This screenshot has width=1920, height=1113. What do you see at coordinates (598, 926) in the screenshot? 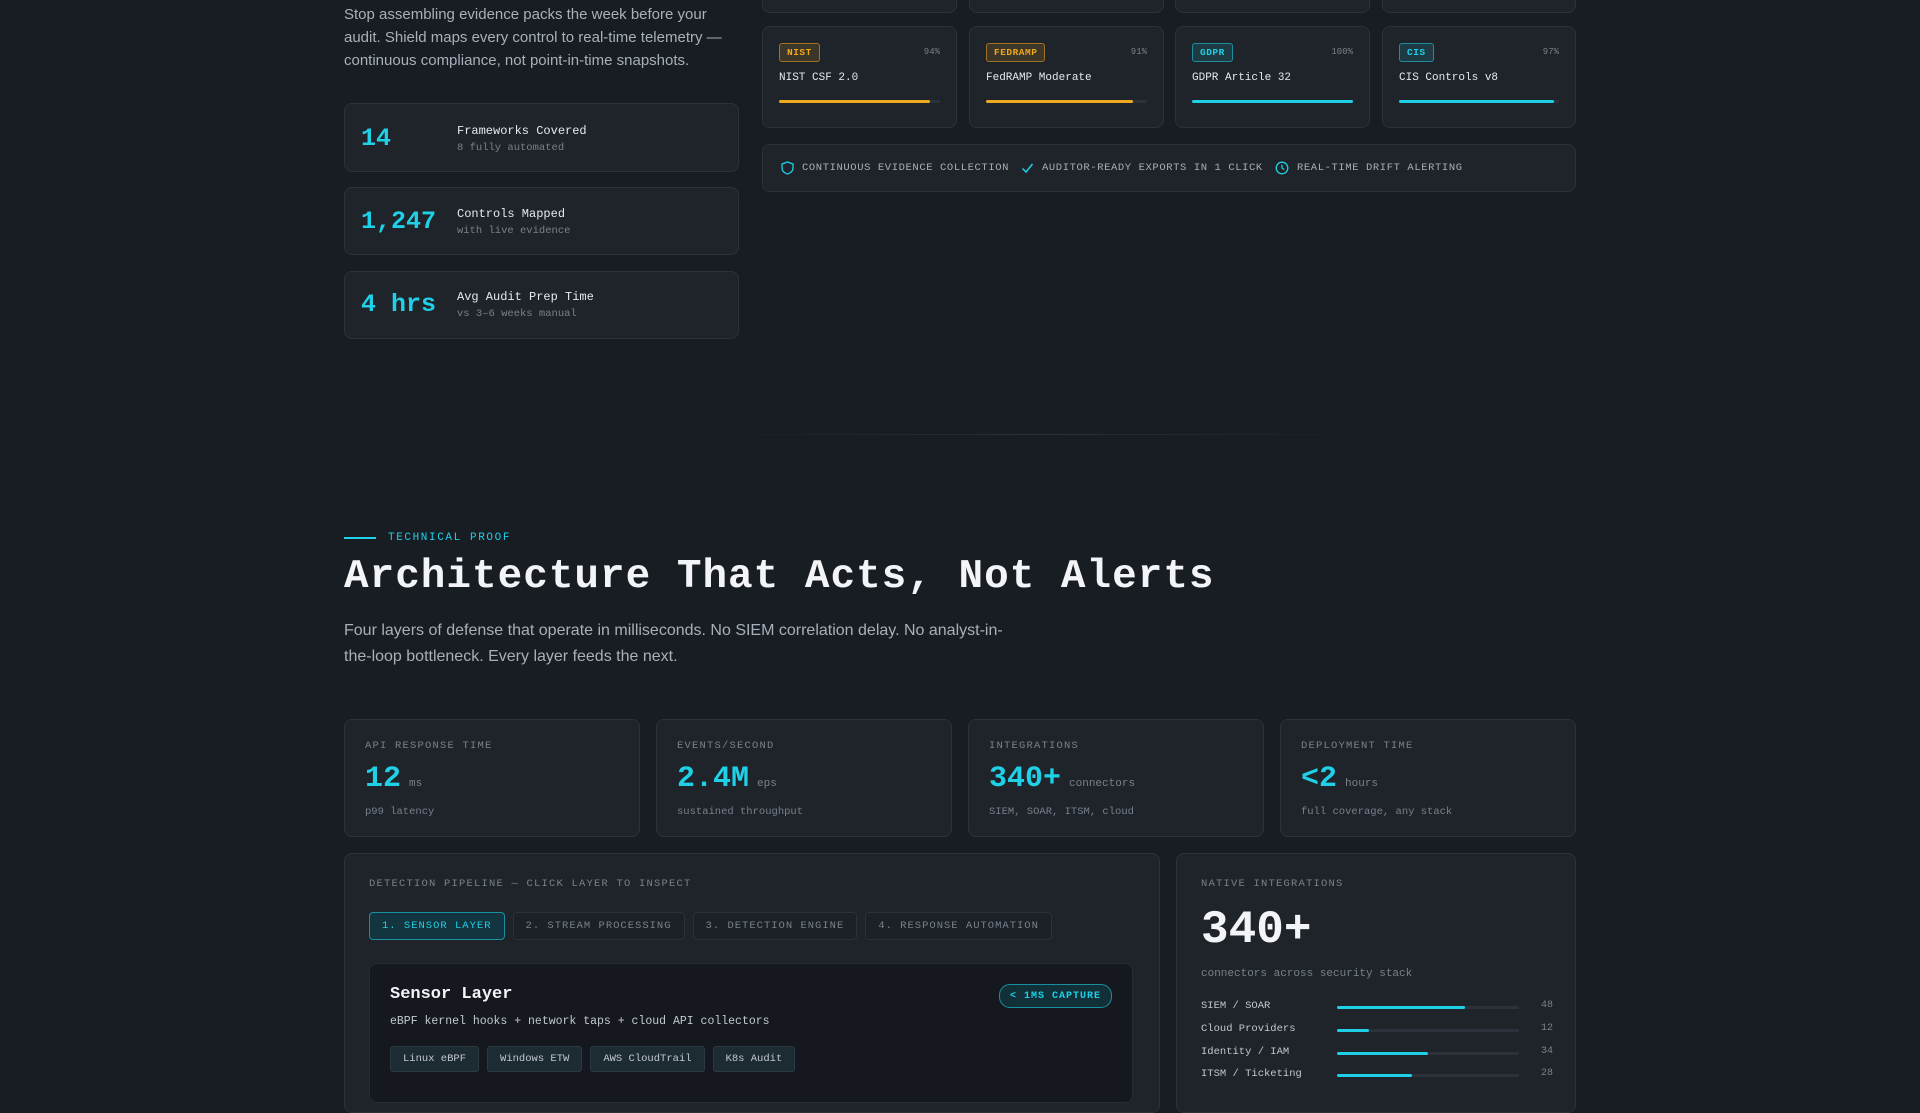
I see `tab-stream-processing: 2. STREAM PROCESSING` at bounding box center [598, 926].